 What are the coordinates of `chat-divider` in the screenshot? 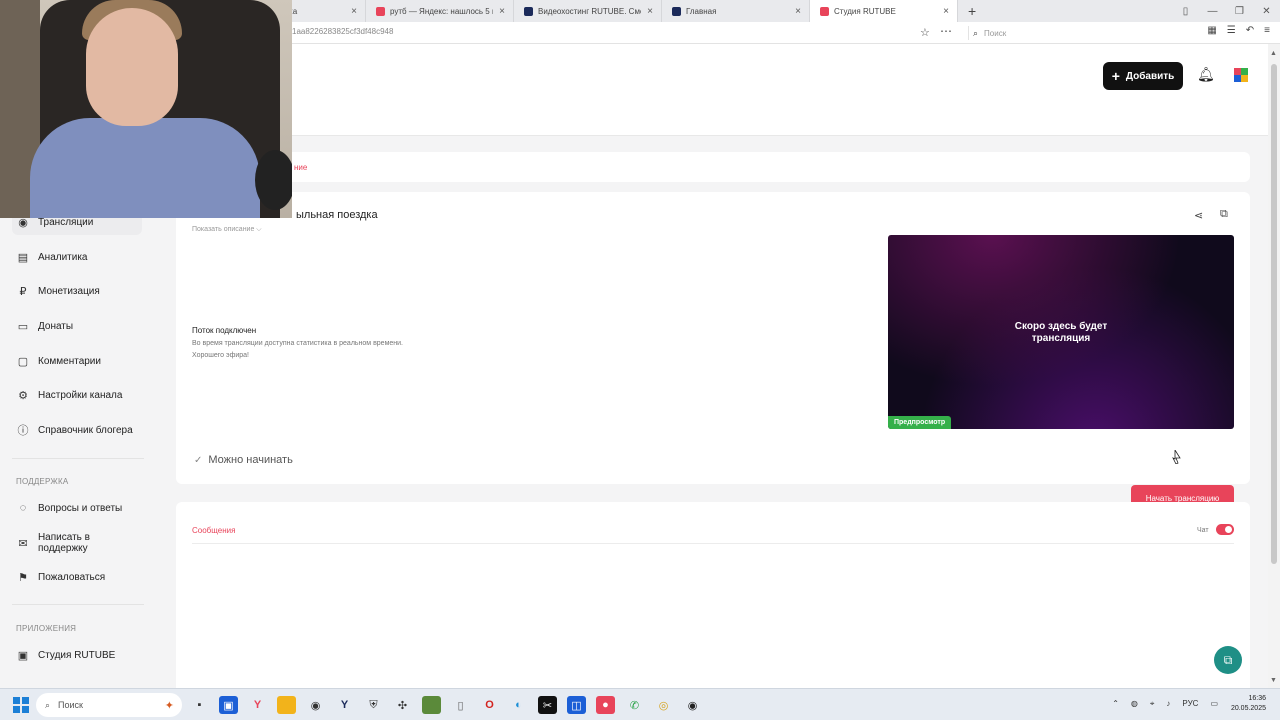 It's located at (713, 543).